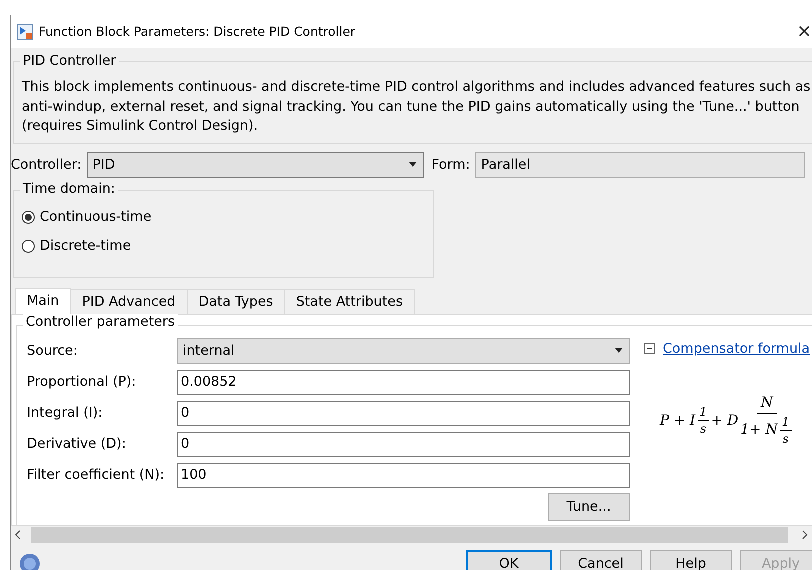  What do you see at coordinates (198, 31) in the screenshot?
I see `window-title: Function Block Parameters: Discrete PID Controller` at bounding box center [198, 31].